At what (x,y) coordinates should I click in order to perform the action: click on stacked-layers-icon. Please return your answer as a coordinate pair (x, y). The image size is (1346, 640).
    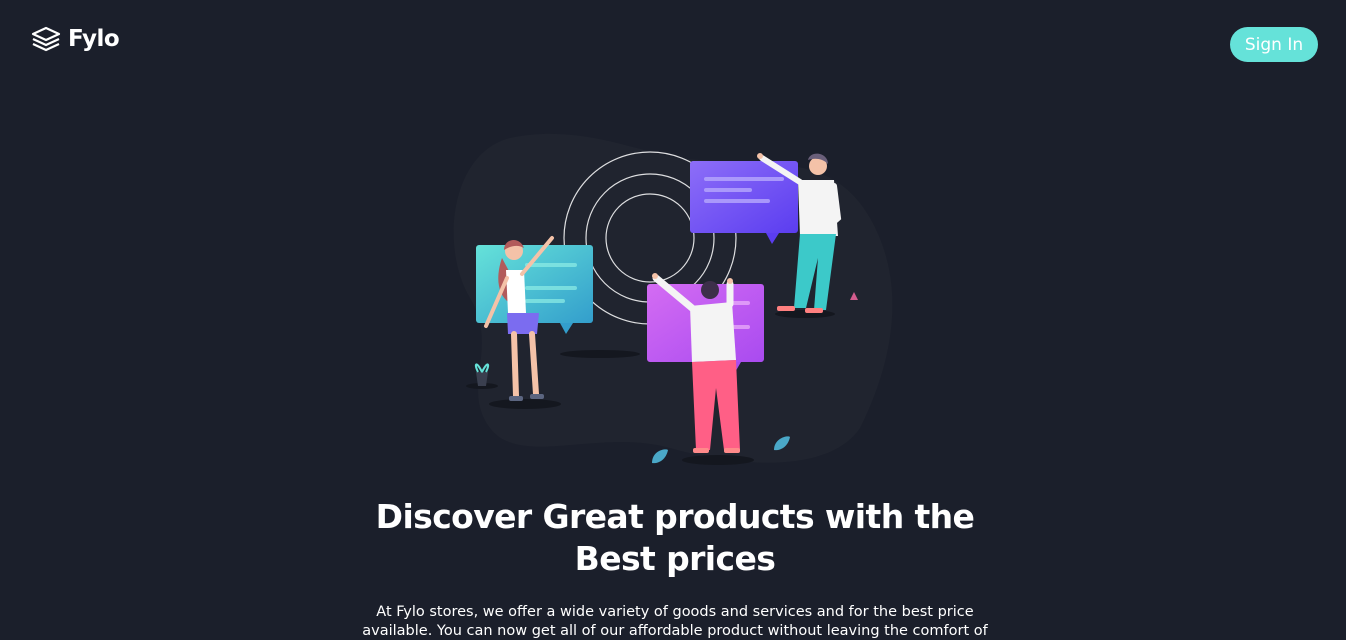
    Looking at the image, I should click on (46, 39).